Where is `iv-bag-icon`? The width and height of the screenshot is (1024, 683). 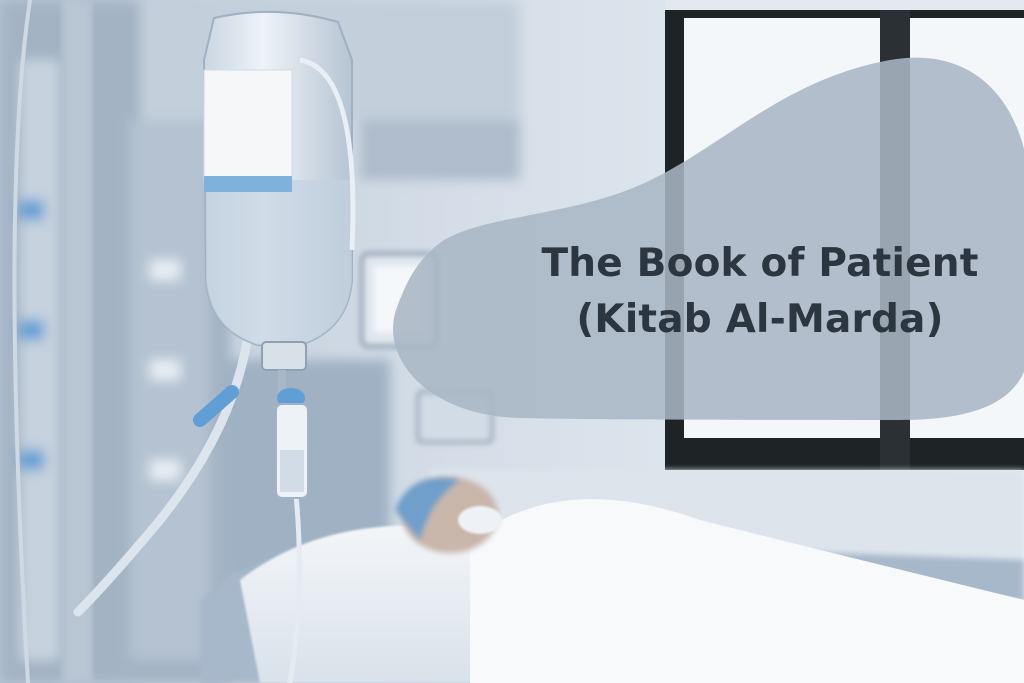 iv-bag-icon is located at coordinates (279, 190).